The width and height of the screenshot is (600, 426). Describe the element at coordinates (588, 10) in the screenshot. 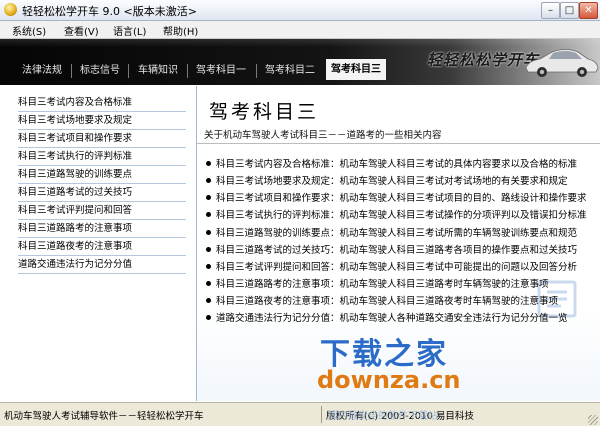

I see `close-button: ✕` at that location.